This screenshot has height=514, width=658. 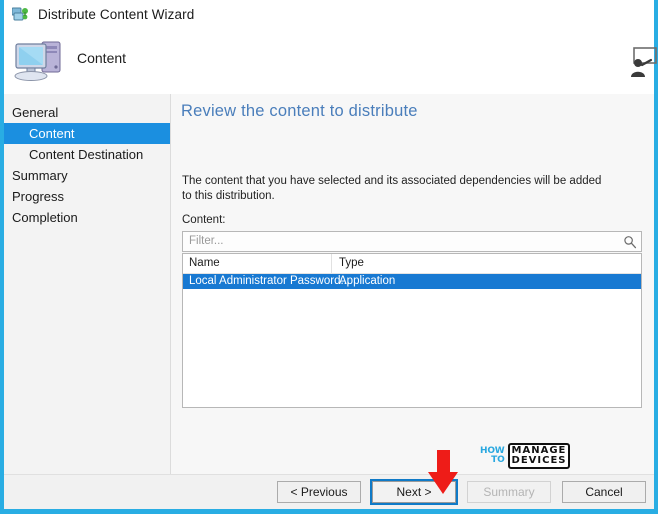 I want to click on watermark-how-to: HOW TO, so click(x=492, y=456).